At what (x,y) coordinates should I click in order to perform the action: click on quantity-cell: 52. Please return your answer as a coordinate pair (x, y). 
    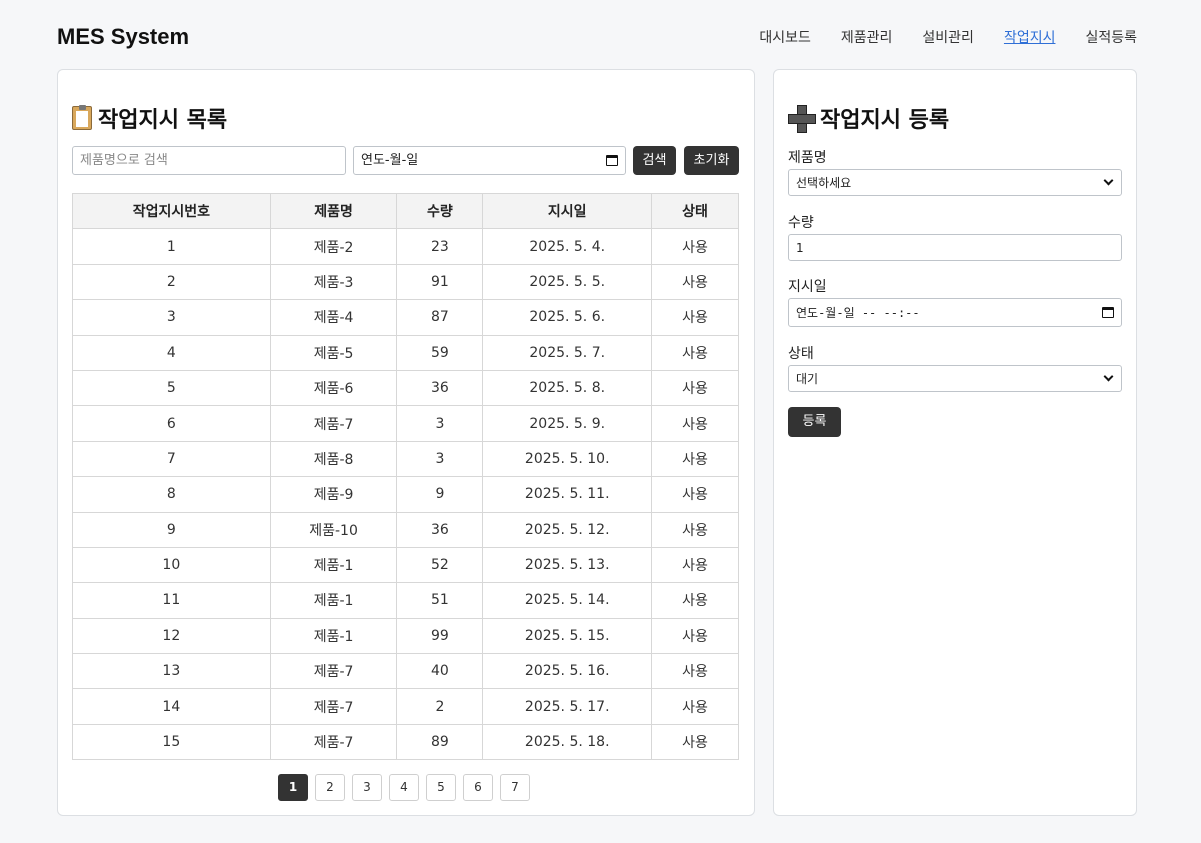
    Looking at the image, I should click on (440, 565).